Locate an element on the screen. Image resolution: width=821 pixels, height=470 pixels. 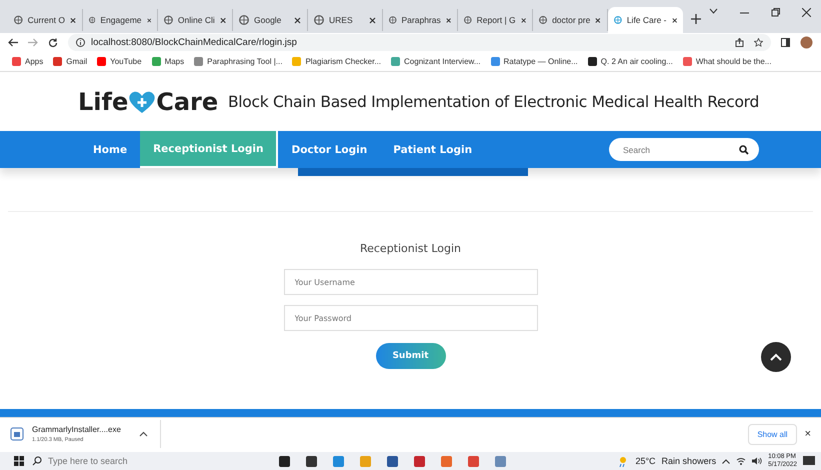
url-text: localhost:8080/BlockChainMedicalCare/rlogin.jsp is located at coordinates (194, 42).